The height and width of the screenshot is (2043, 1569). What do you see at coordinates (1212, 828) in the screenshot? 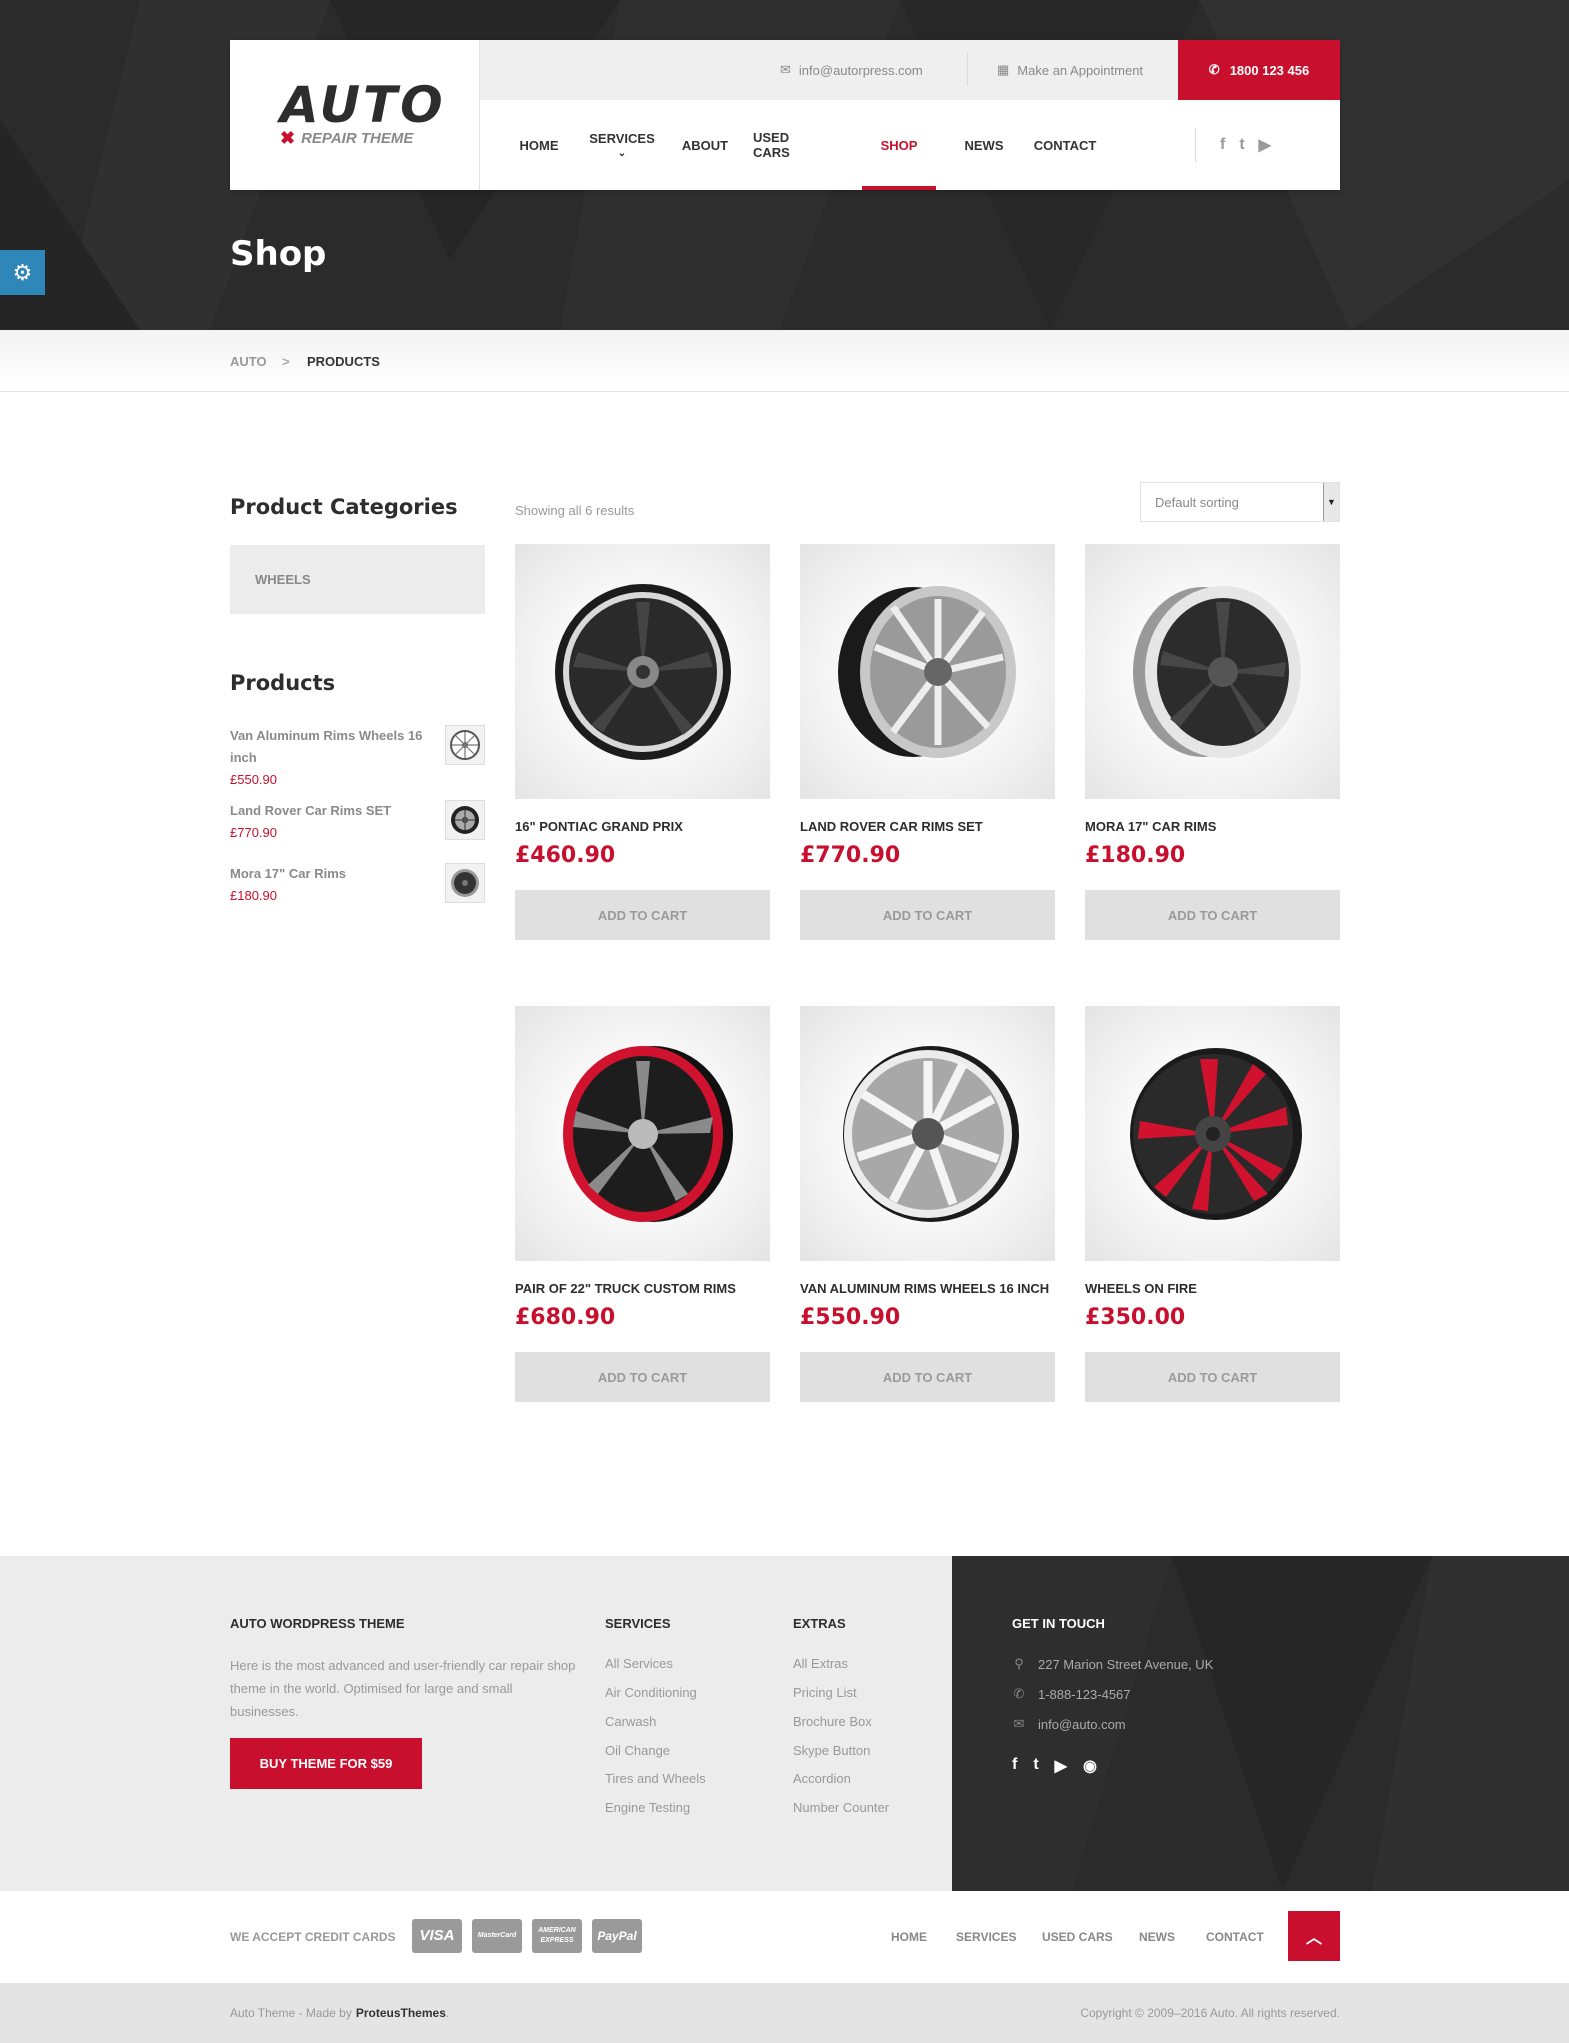
I see `product-name: Mora 17" Car Rims` at bounding box center [1212, 828].